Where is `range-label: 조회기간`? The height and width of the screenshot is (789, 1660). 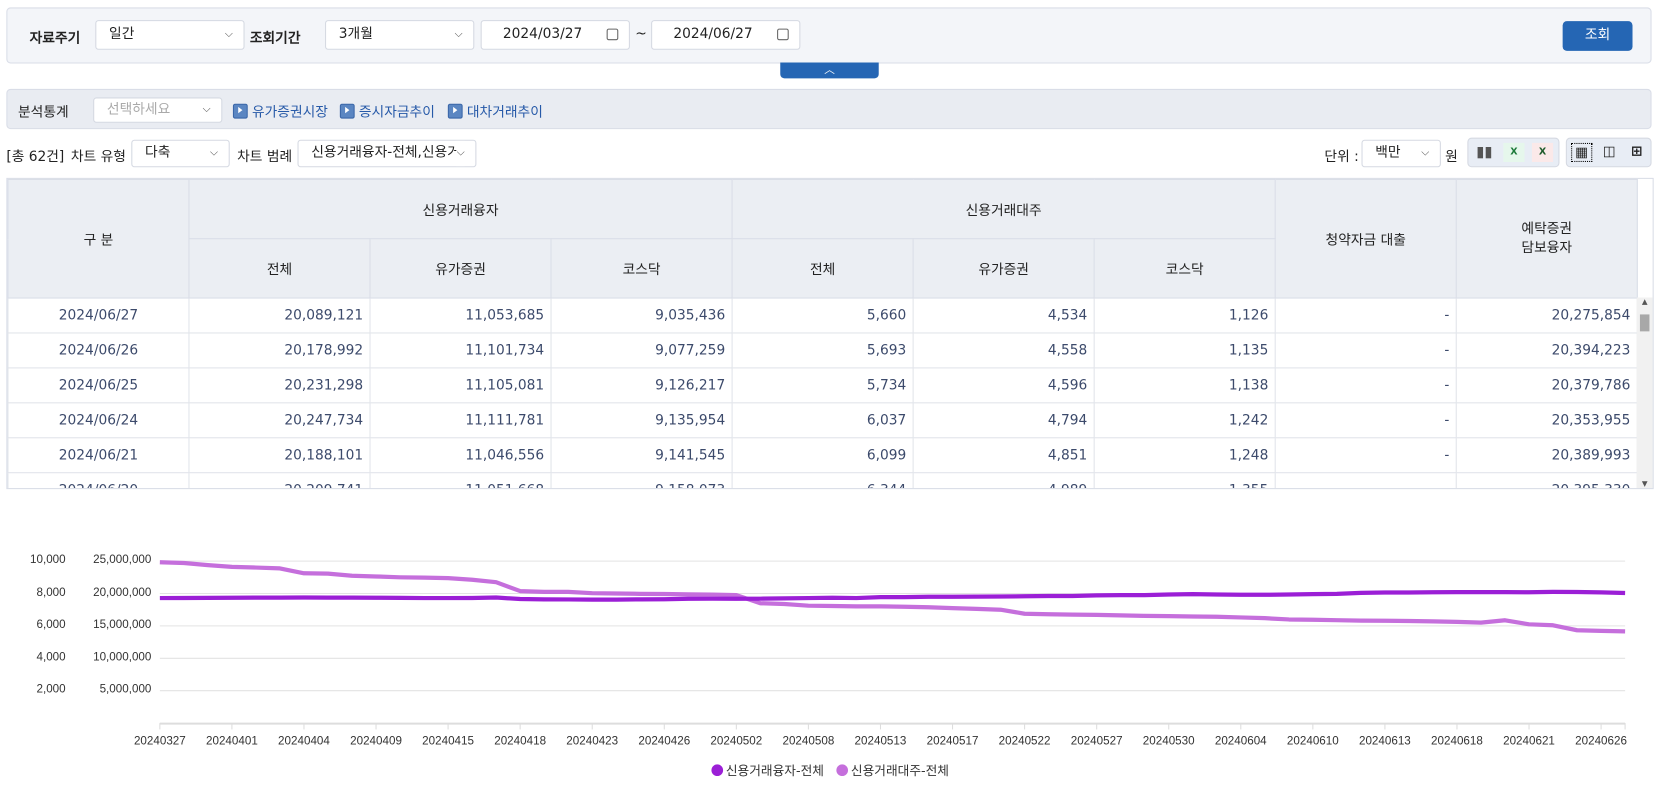 range-label: 조회기간 is located at coordinates (275, 38).